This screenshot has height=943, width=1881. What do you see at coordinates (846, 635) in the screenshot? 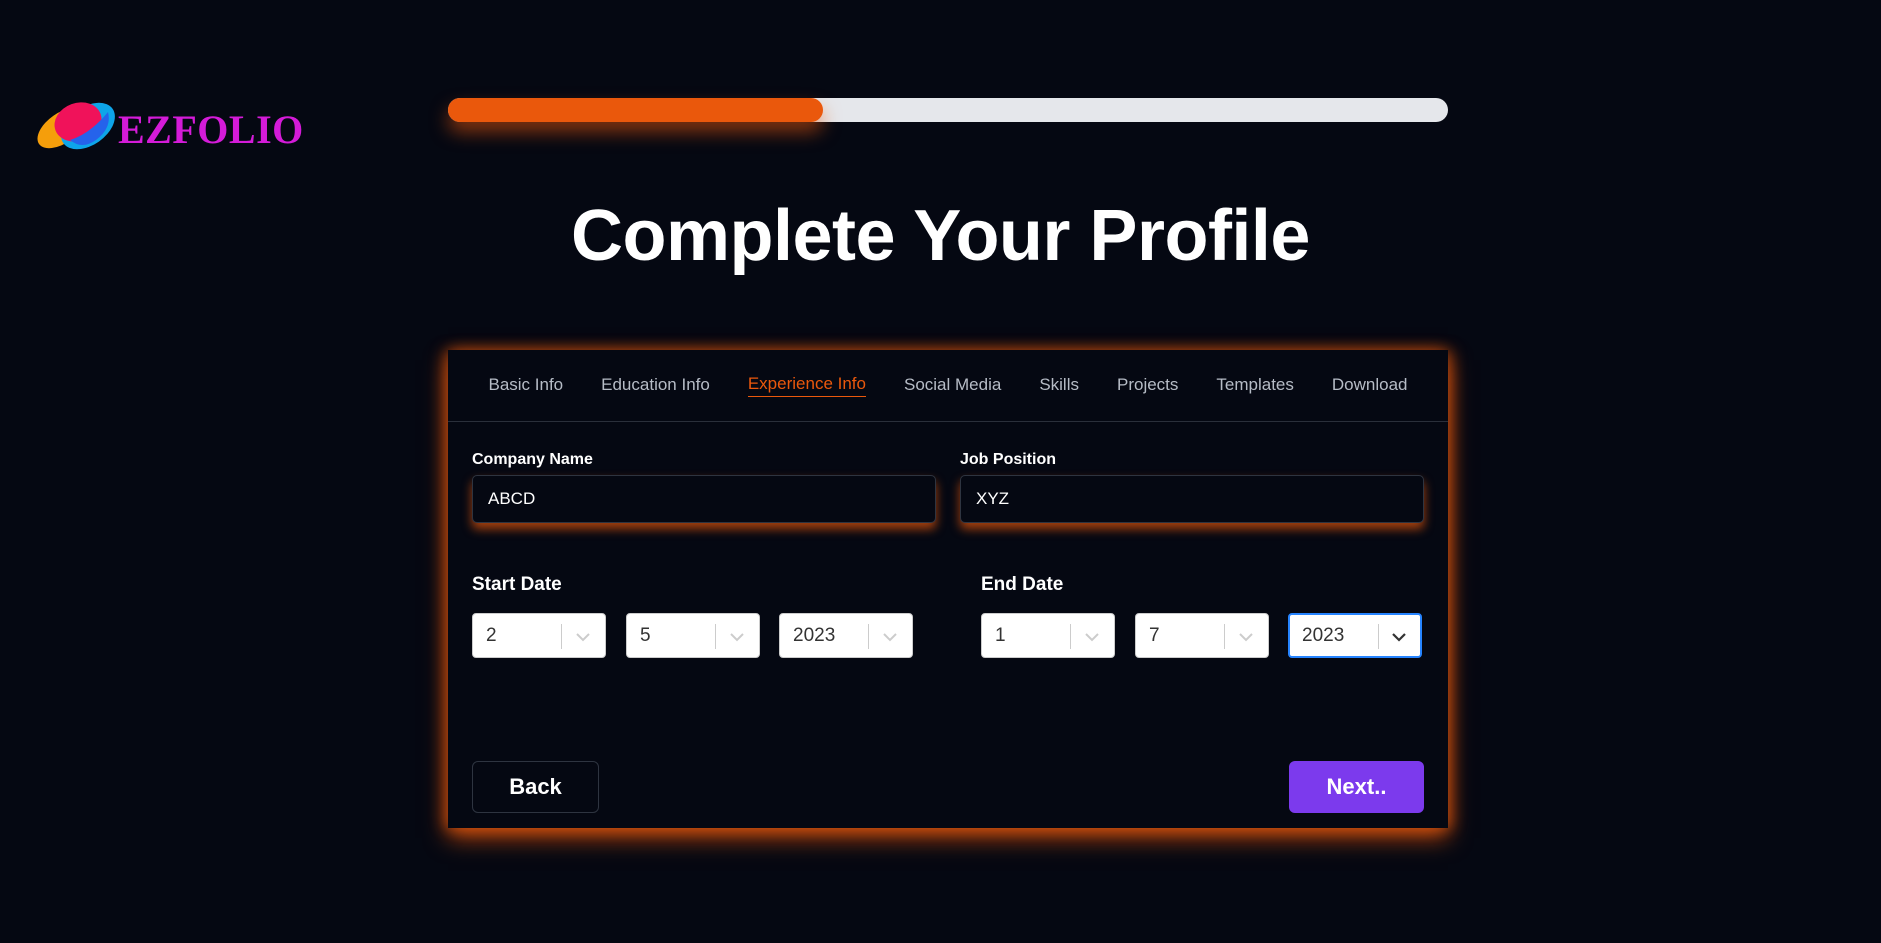
I see `start-year-select: 2023` at bounding box center [846, 635].